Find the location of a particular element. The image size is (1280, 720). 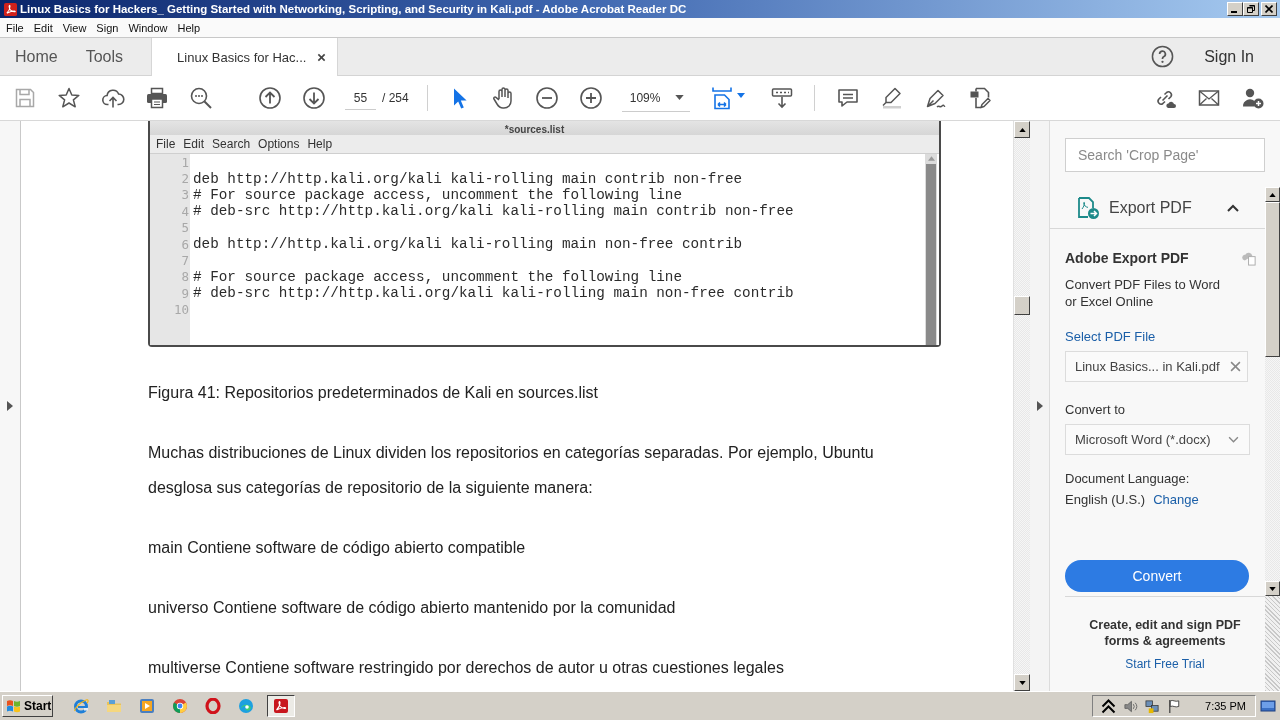

printer-icon is located at coordinates (157, 98).